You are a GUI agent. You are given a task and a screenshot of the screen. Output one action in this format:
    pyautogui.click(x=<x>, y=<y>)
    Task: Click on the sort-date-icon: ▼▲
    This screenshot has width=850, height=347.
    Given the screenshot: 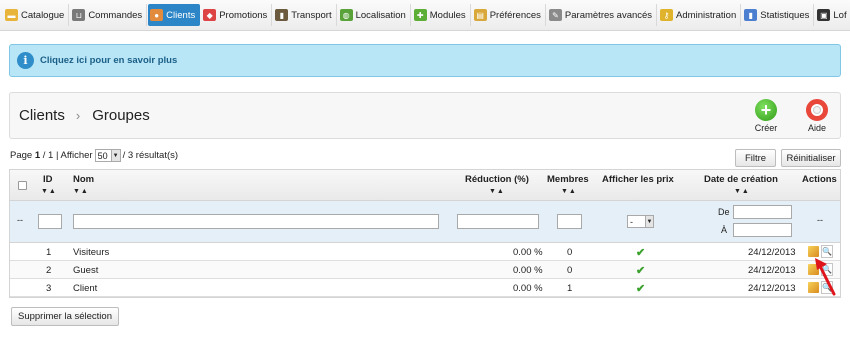 What is the action you would take?
    pyautogui.click(x=742, y=191)
    